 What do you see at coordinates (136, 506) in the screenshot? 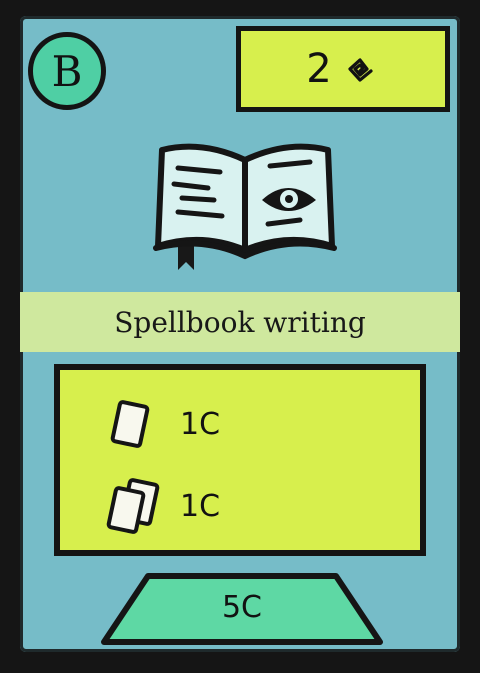
I see `double-card-icon` at bounding box center [136, 506].